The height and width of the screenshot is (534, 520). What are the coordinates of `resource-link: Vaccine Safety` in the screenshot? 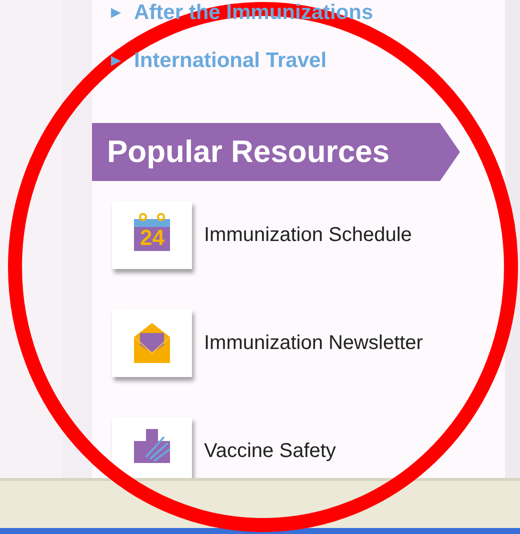 It's located at (308, 447).